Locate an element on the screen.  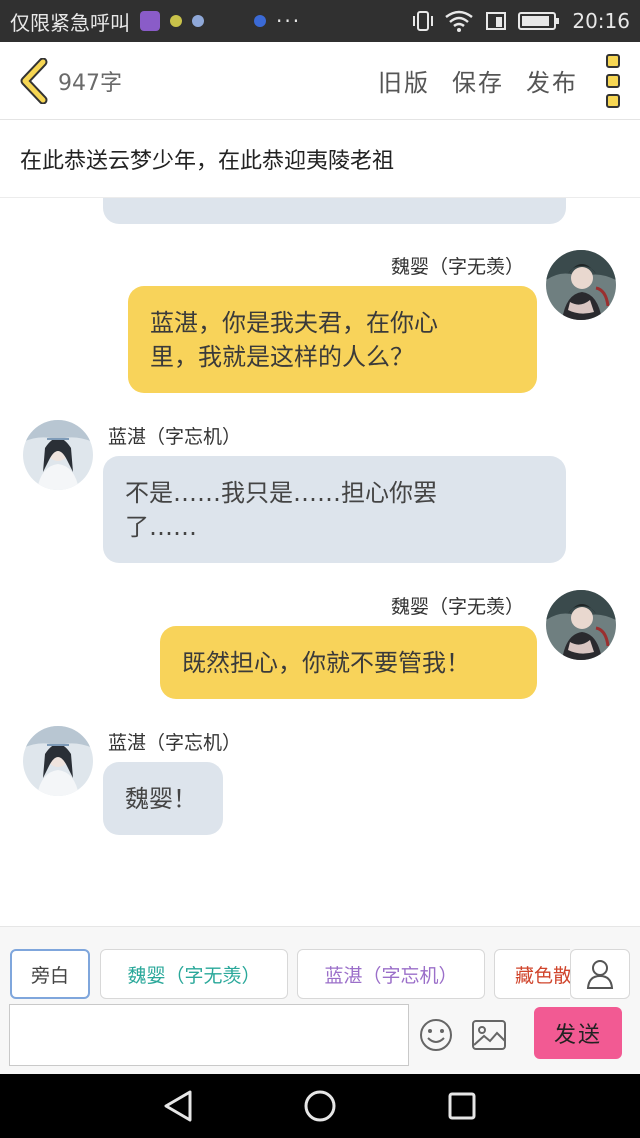
nav-recents-icon is located at coordinates (462, 1106).